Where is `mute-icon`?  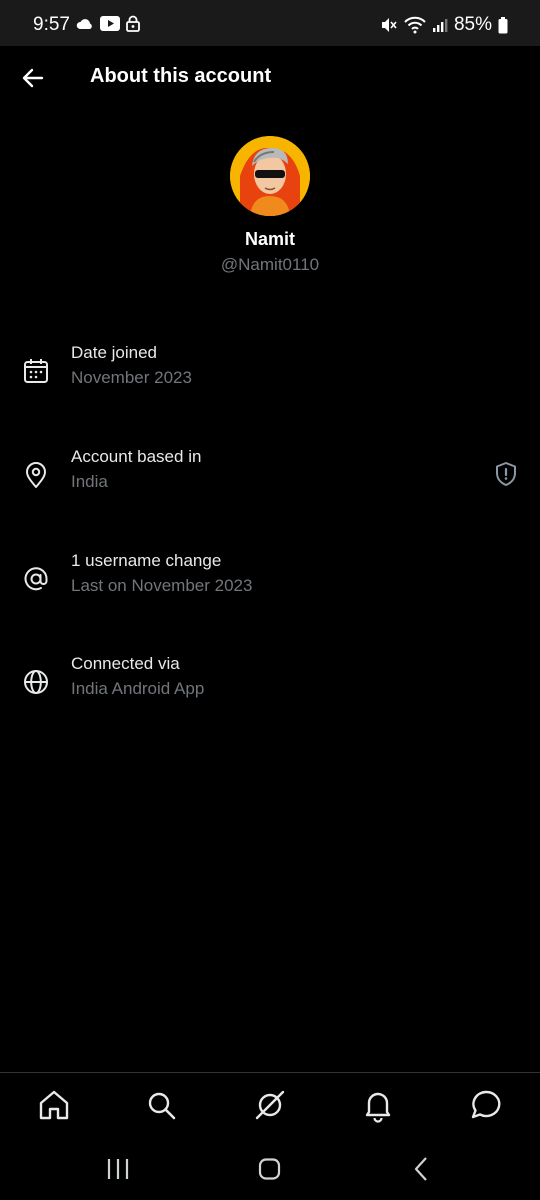
mute-icon is located at coordinates (389, 25).